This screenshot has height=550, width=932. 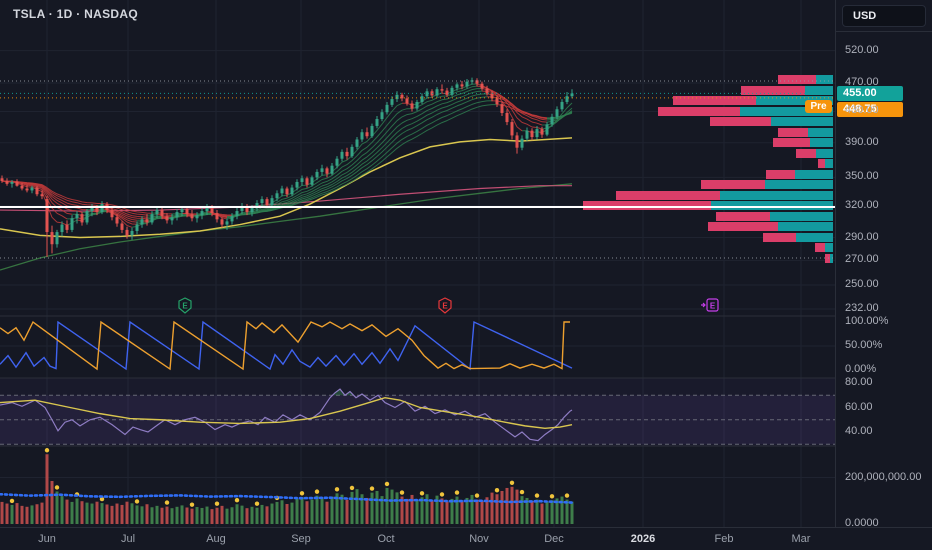 What do you see at coordinates (643, 539) in the screenshot?
I see `time-axis-label: 2026` at bounding box center [643, 539].